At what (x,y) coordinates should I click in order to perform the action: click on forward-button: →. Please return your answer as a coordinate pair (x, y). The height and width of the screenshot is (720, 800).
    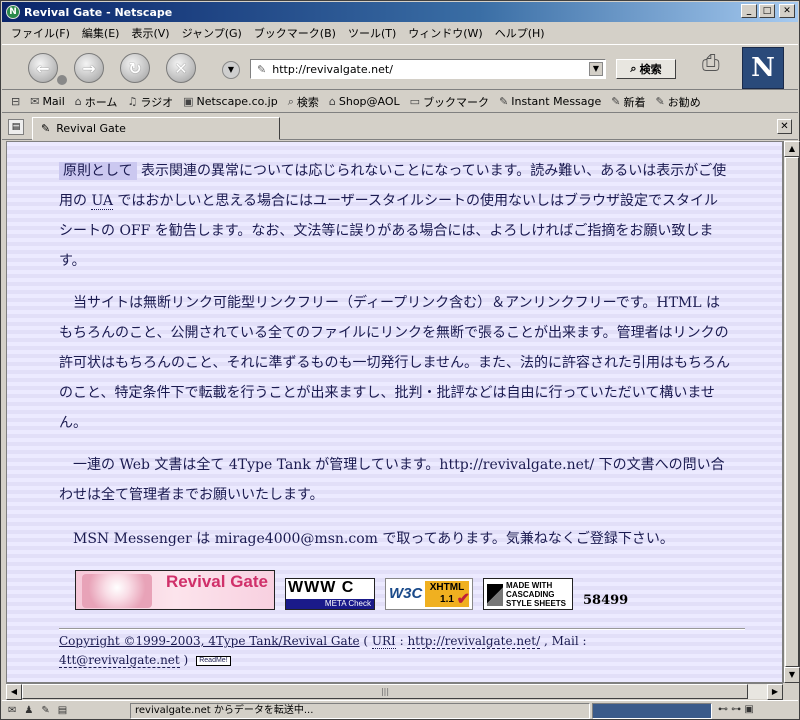
    Looking at the image, I should click on (89, 68).